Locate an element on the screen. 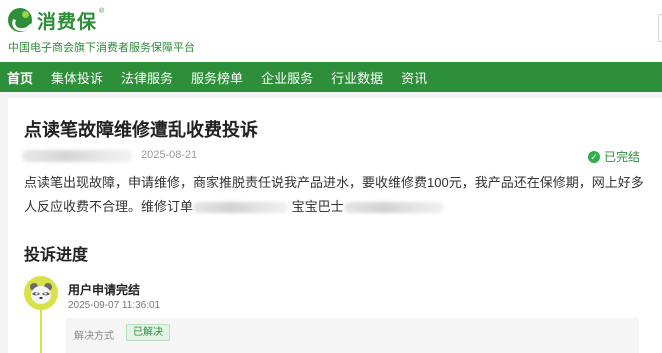 Image resolution: width=662 pixels, height=353 pixels. nav-item-collective-complaint: 集体投诉 is located at coordinates (77, 77).